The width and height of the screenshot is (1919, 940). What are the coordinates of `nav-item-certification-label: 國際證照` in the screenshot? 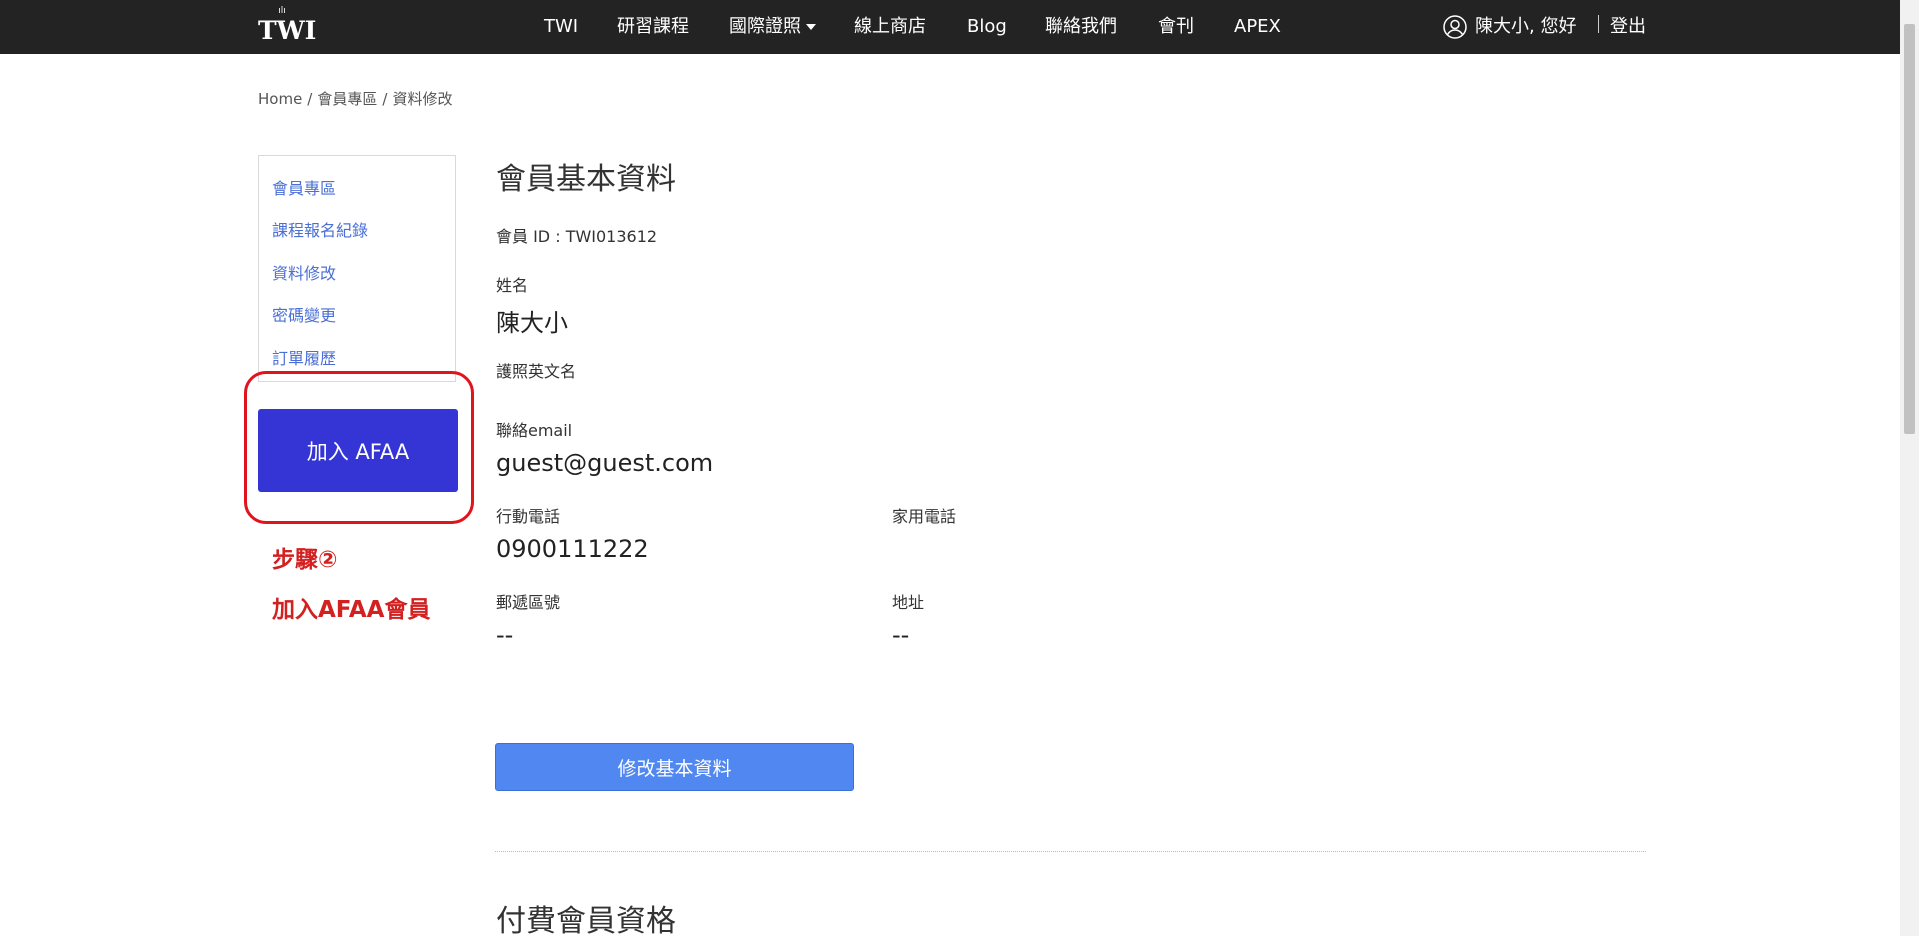 It's located at (765, 26).